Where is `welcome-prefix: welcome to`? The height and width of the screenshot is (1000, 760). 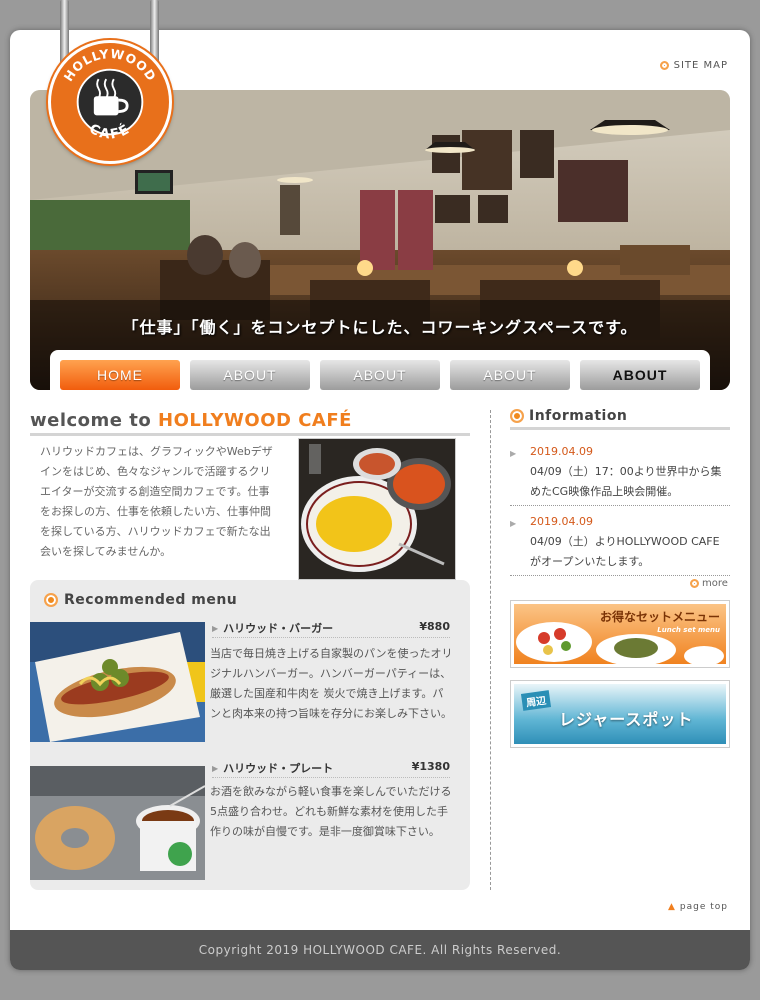
welcome-prefix: welcome to is located at coordinates (94, 420).